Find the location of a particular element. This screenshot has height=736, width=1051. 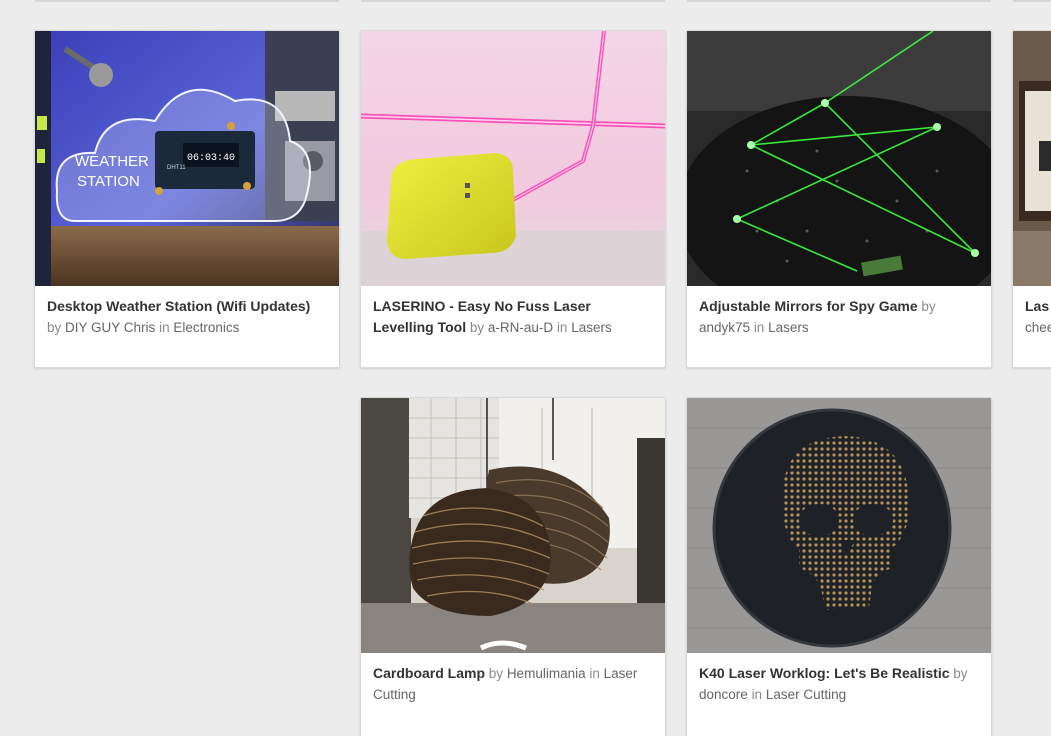

project-title: Las is located at coordinates (1037, 306).